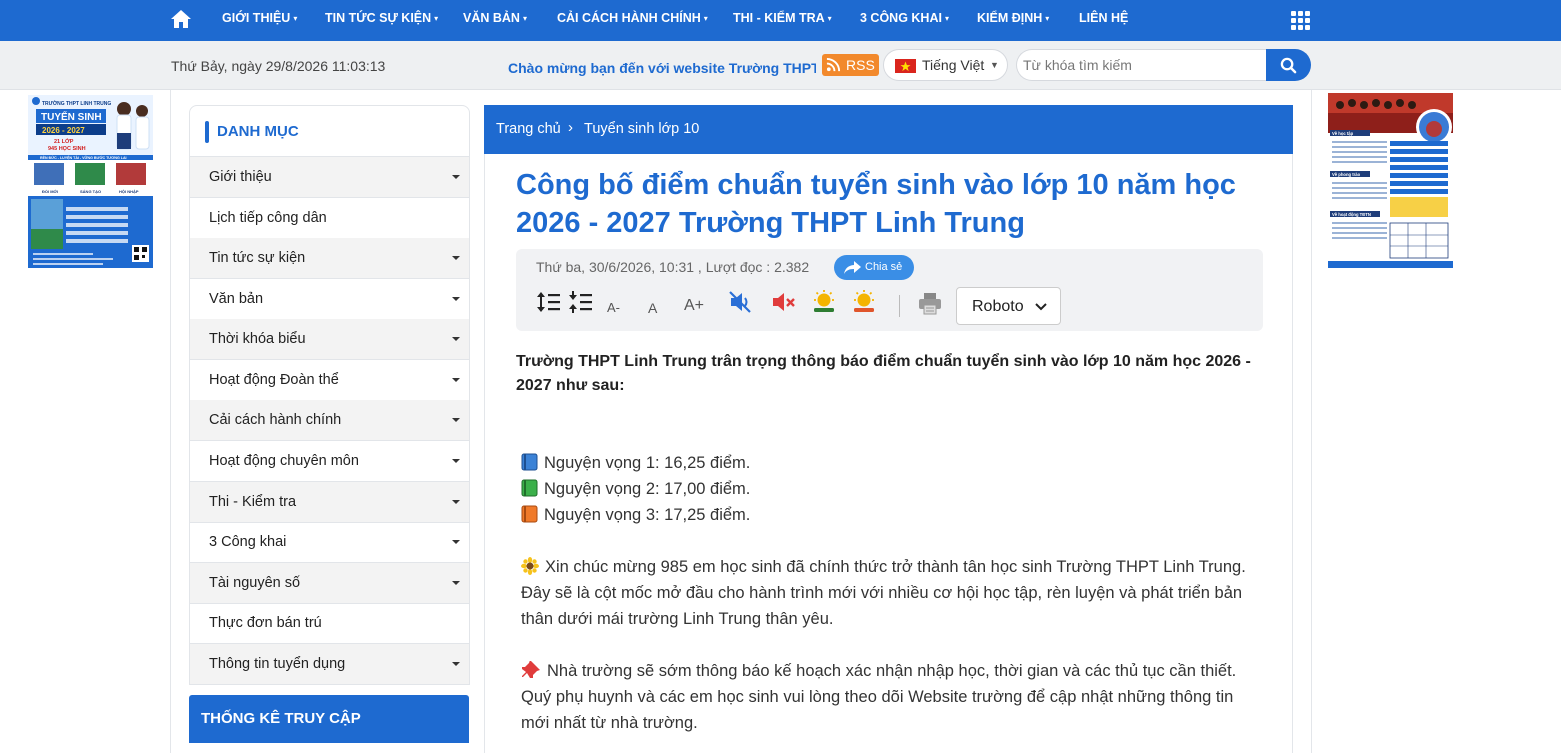  What do you see at coordinates (76, 103) in the screenshot?
I see `banner-school-name: TRƯỜNG THPT LINH TRUNG` at bounding box center [76, 103].